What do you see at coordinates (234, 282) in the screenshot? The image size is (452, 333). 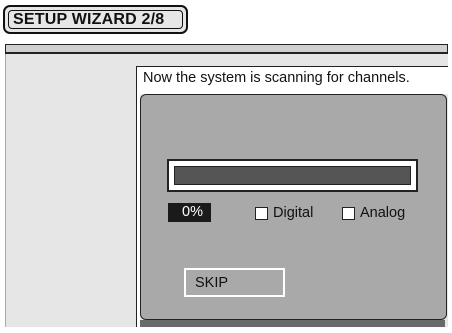 I see `skip-button: SKIP` at bounding box center [234, 282].